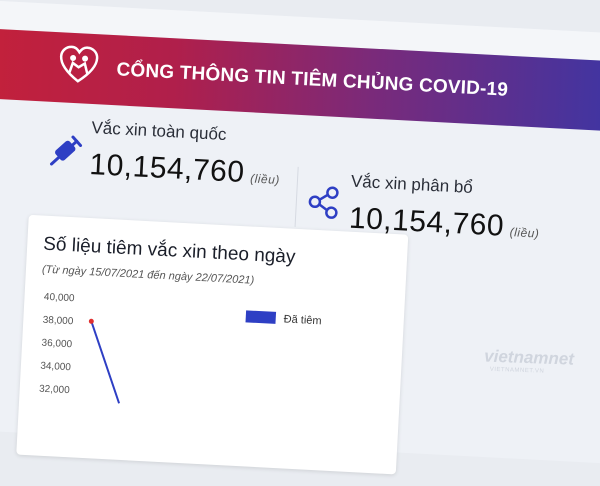 This screenshot has width=600, height=486. I want to click on stat-national-vaccine: Vắc xin toàn quốc 10,154,760 (liều), so click(185, 153).